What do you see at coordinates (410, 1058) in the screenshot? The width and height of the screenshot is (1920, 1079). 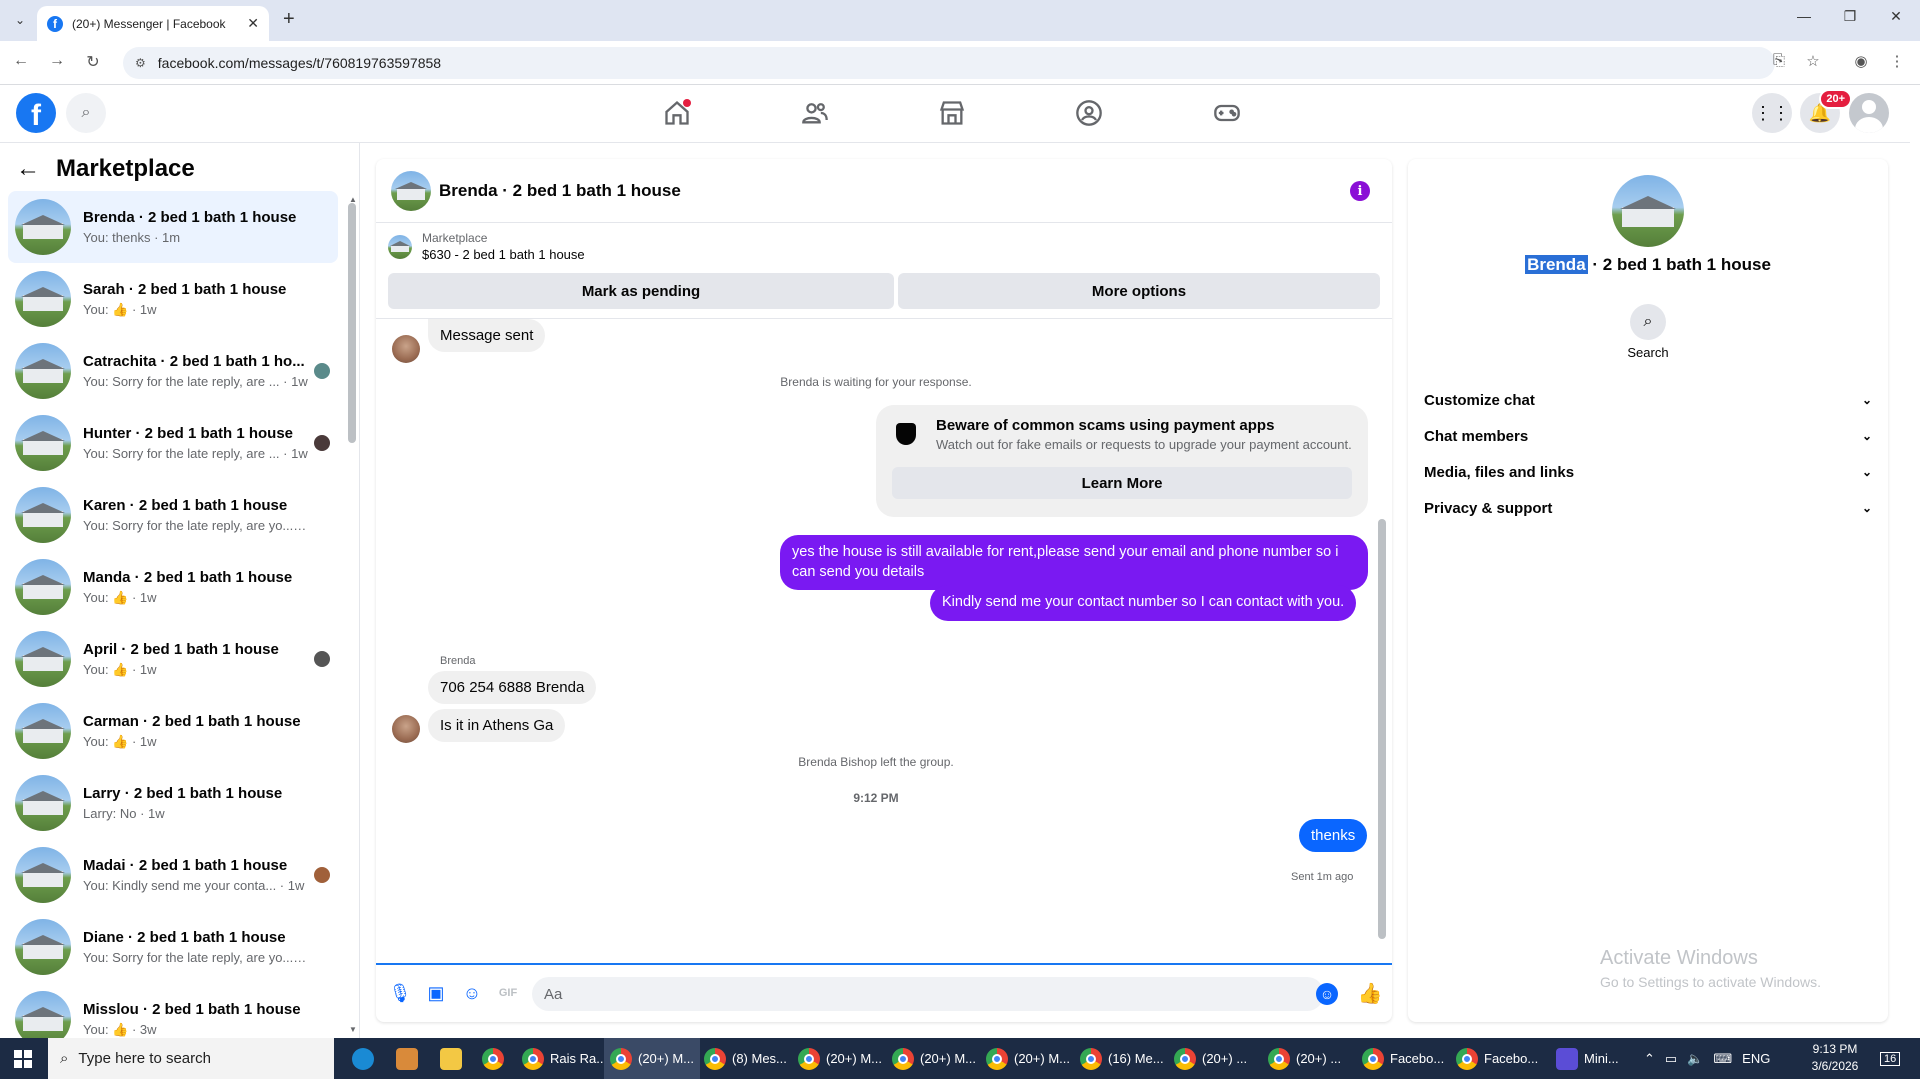 I see `unknown-app` at bounding box center [410, 1058].